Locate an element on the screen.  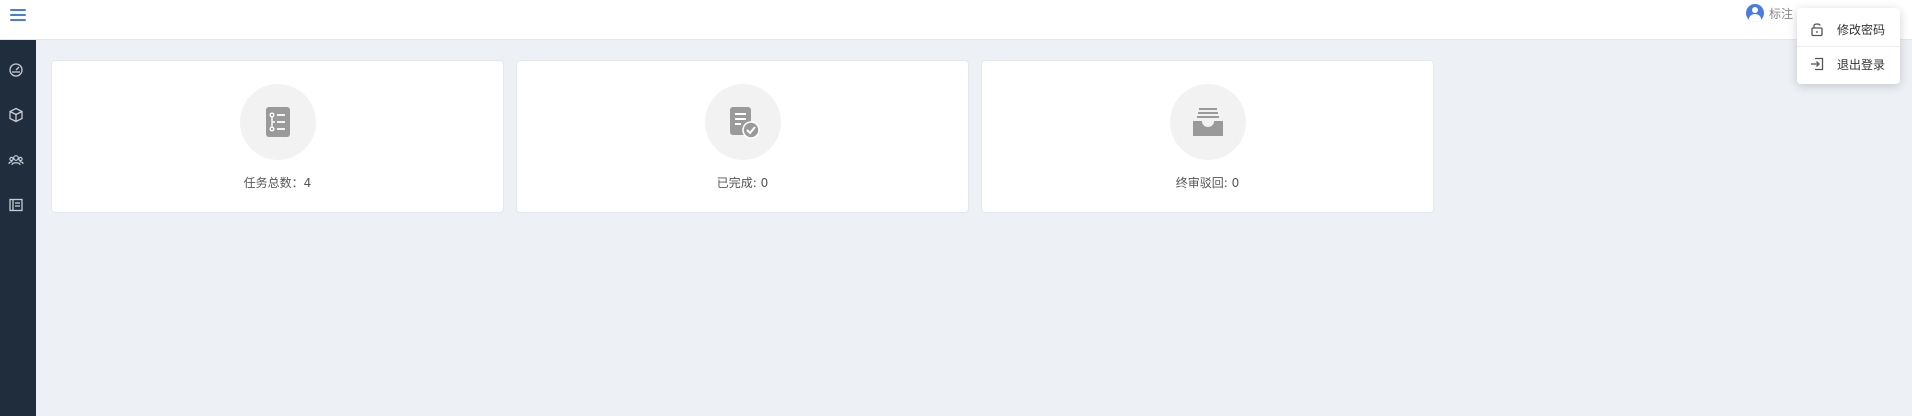
rejected-label: 终审驳回: 0 is located at coordinates (1207, 183).